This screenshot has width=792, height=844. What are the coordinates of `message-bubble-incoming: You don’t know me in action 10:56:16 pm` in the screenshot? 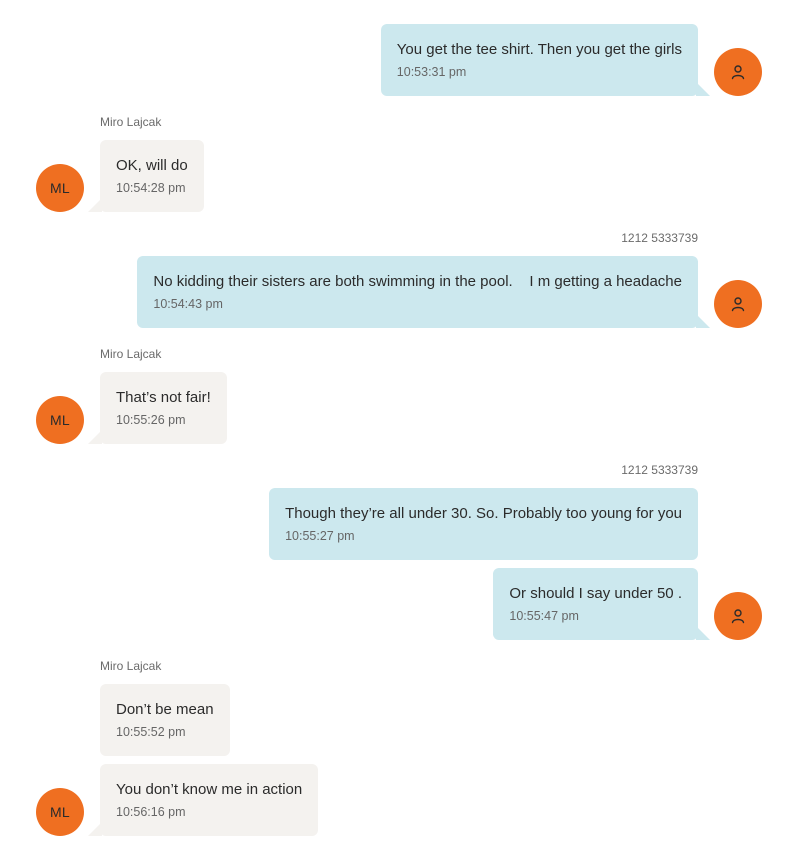 It's located at (203, 800).